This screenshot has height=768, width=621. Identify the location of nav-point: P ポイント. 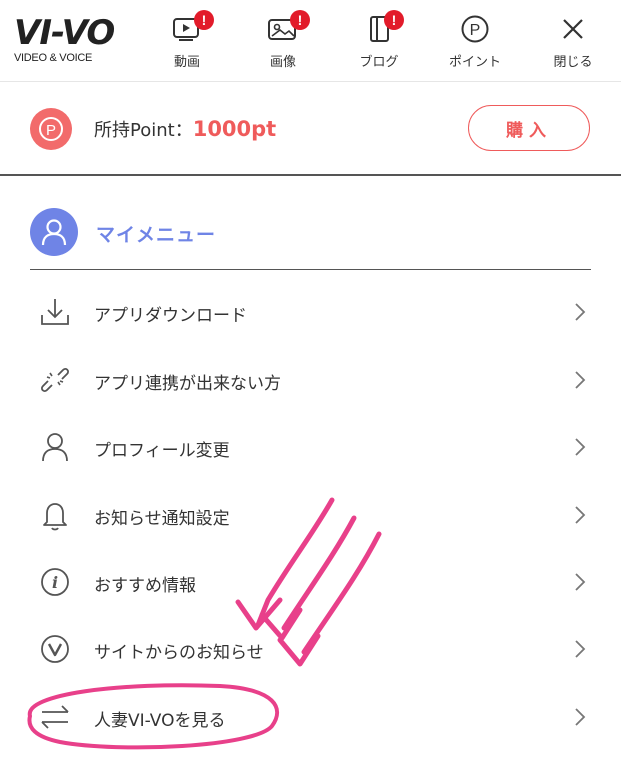
(475, 43).